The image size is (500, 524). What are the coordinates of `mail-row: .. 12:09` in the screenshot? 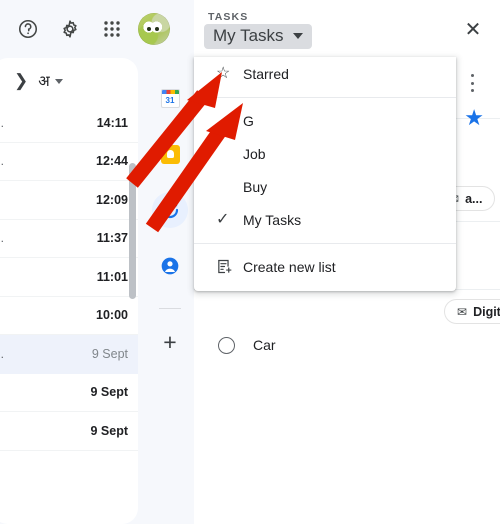 It's located at (69, 200).